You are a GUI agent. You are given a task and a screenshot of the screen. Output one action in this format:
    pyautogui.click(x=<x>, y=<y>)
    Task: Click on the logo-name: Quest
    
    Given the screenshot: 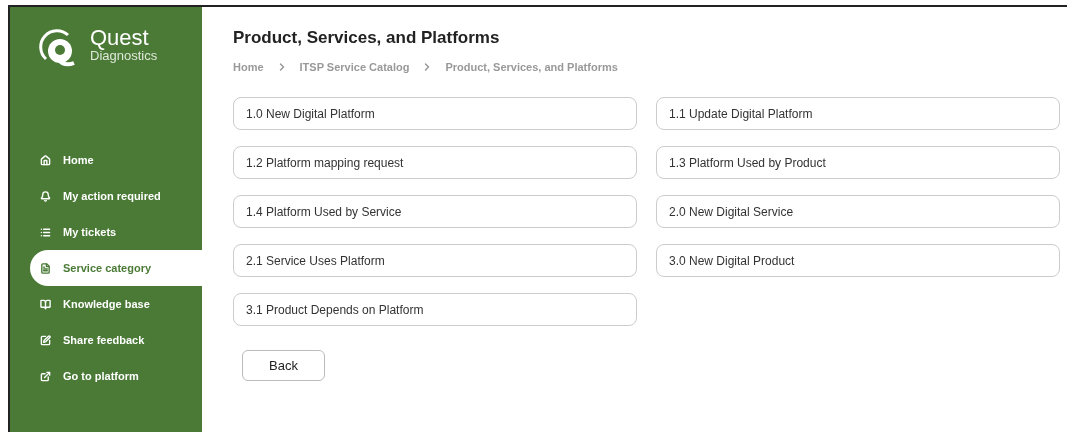 What is the action you would take?
    pyautogui.click(x=119, y=38)
    